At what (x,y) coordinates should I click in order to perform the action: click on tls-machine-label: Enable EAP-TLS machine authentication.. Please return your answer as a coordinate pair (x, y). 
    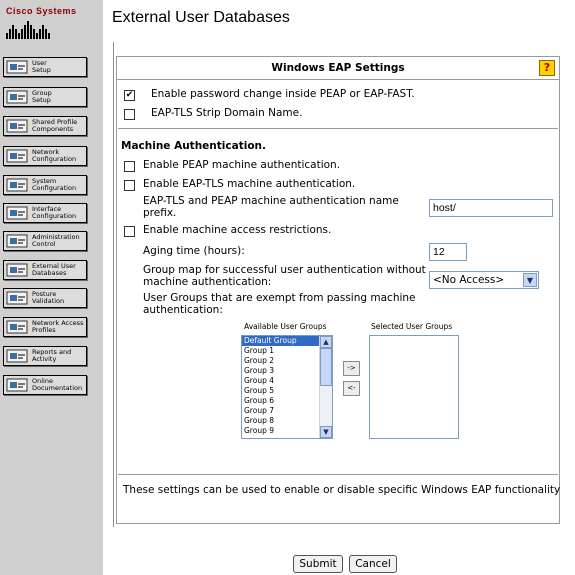
    Looking at the image, I should click on (249, 184).